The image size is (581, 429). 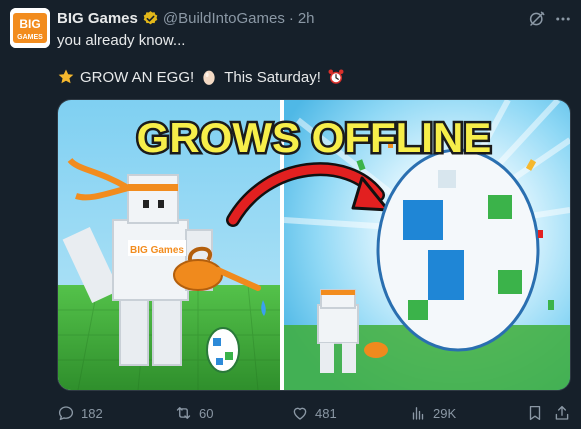 What do you see at coordinates (206, 413) in the screenshot?
I see `repost-count: 60` at bounding box center [206, 413].